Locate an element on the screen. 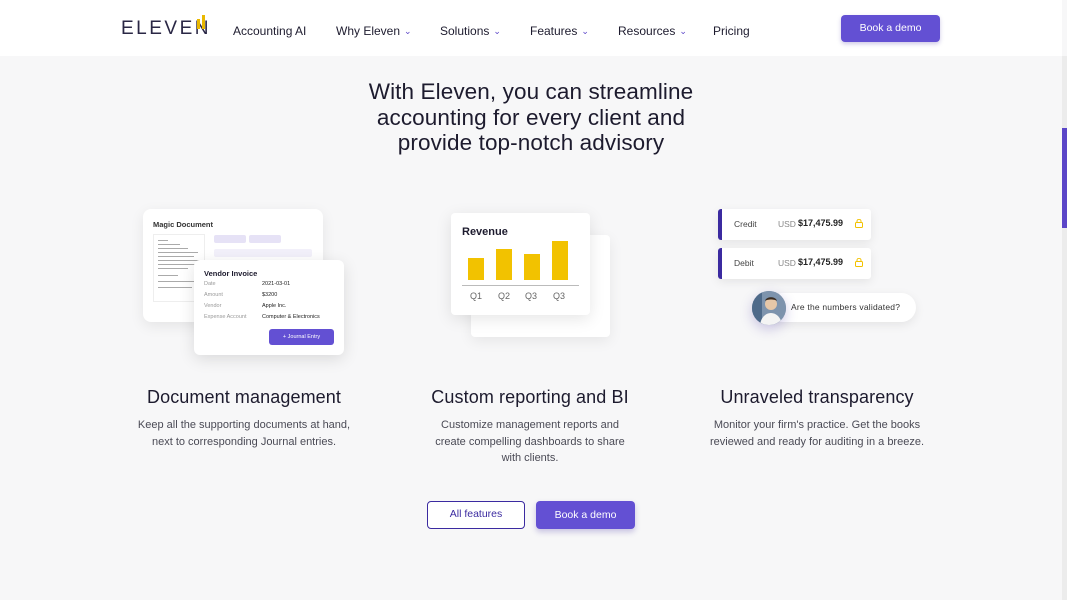 The height and width of the screenshot is (600, 1067). nav-pricing: Pricing is located at coordinates (731, 31).